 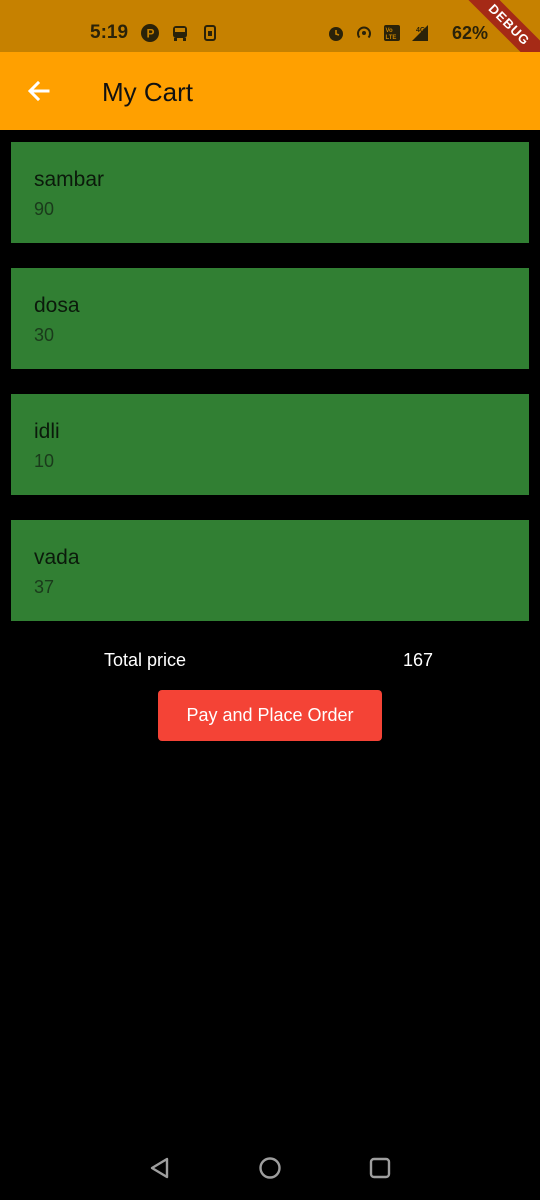 I want to click on app-bar: My Cart, so click(x=270, y=91).